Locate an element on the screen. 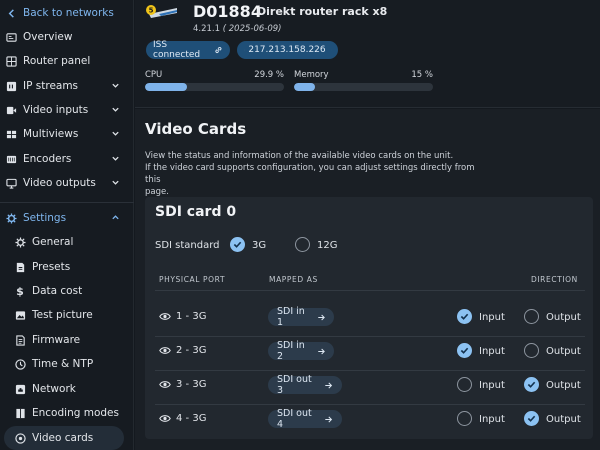  radio-3g-label: 3G is located at coordinates (259, 245).